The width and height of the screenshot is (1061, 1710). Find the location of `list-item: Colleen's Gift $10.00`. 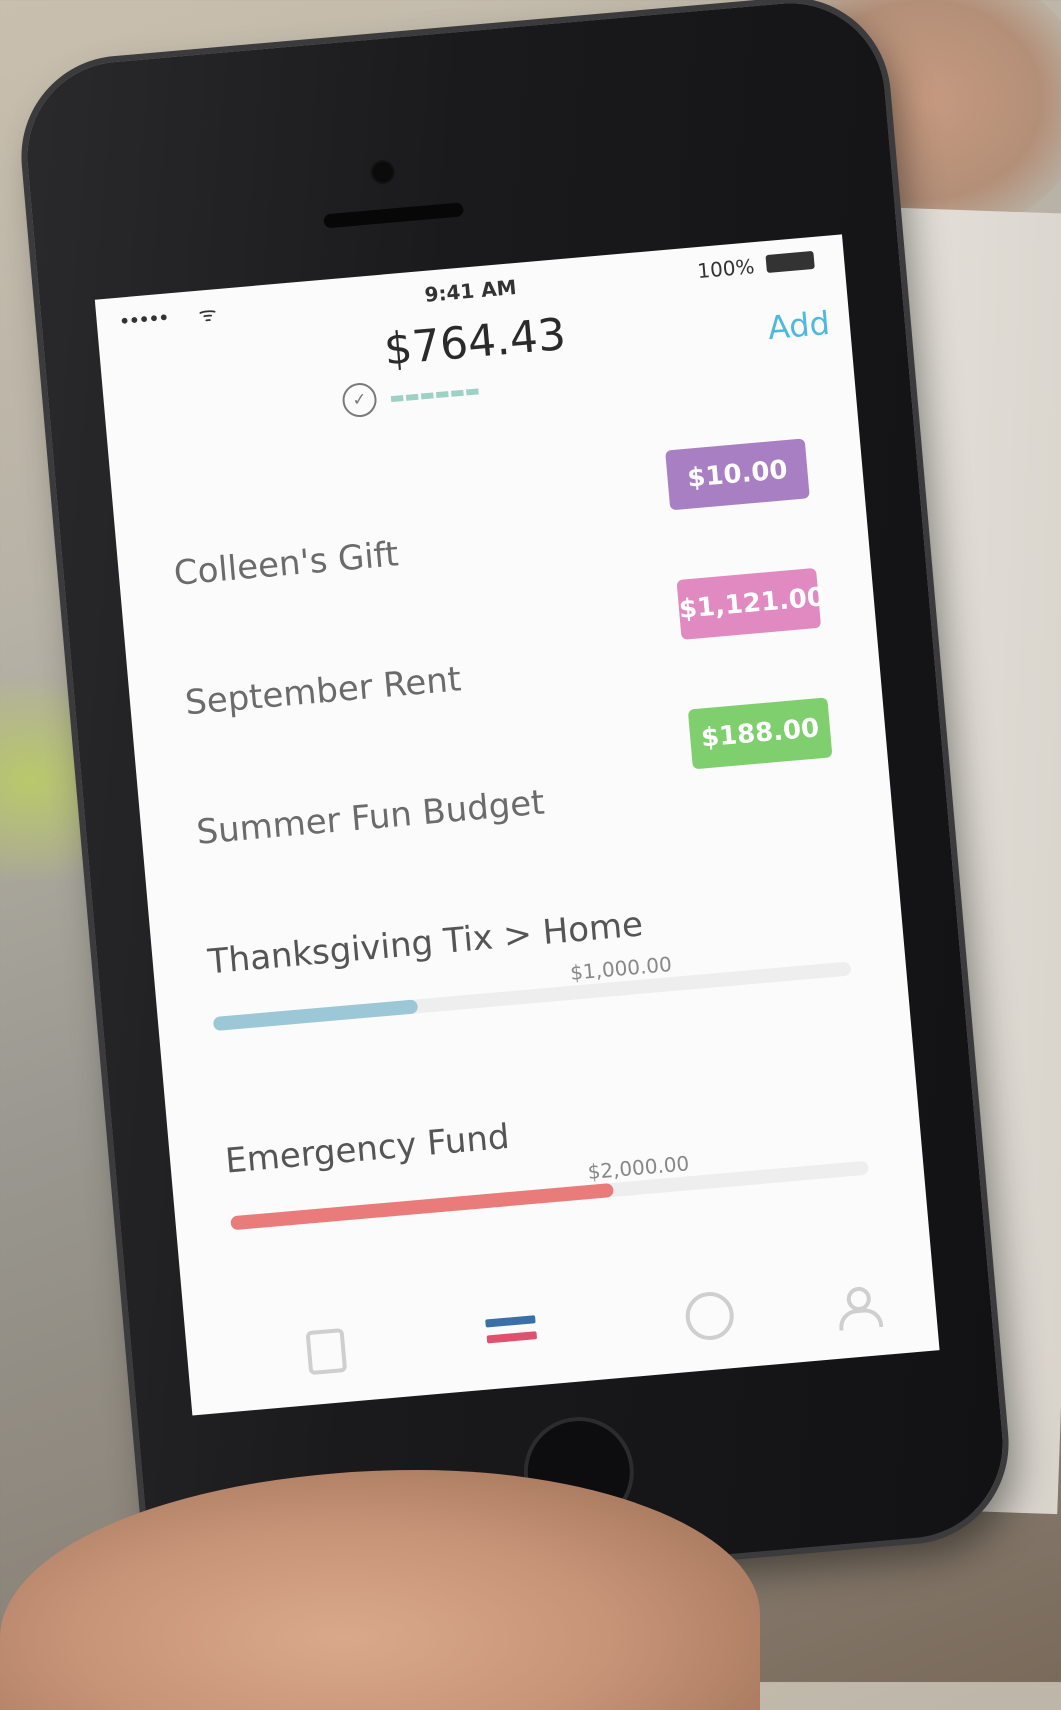

list-item: Colleen's Gift $10.00 is located at coordinates (495, 515).